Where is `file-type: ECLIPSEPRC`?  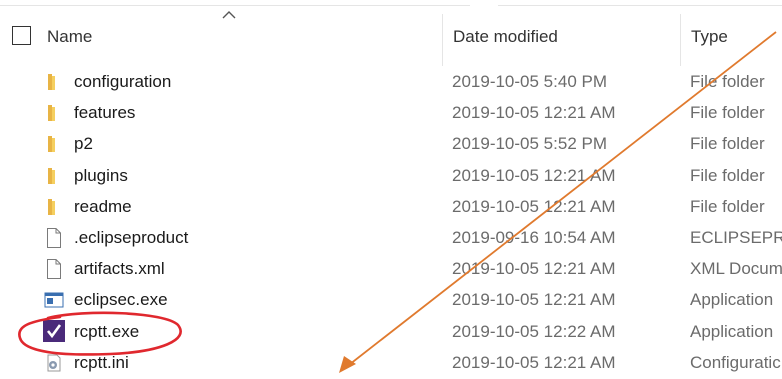 file-type: ECLIPSEPRC is located at coordinates (736, 237).